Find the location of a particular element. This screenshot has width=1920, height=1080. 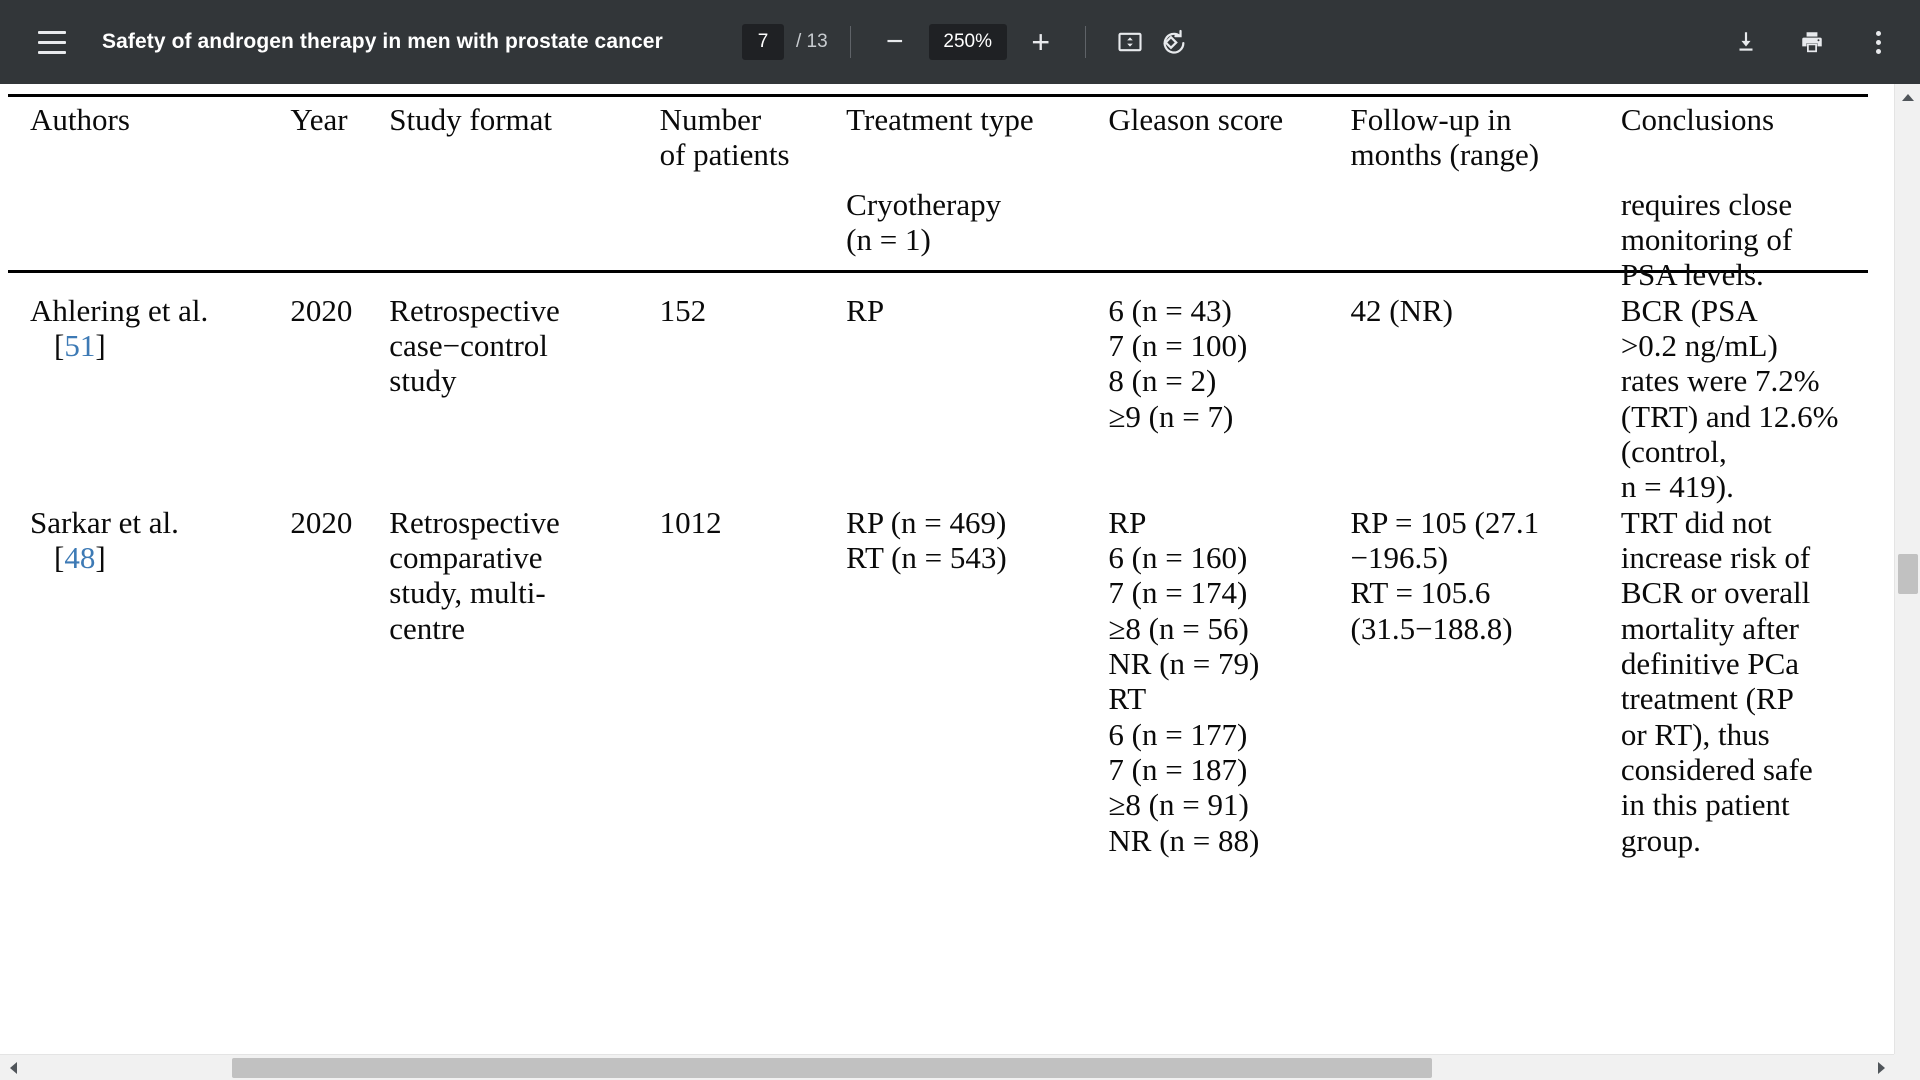

scroll-up-arrow-icon is located at coordinates (1907, 97).